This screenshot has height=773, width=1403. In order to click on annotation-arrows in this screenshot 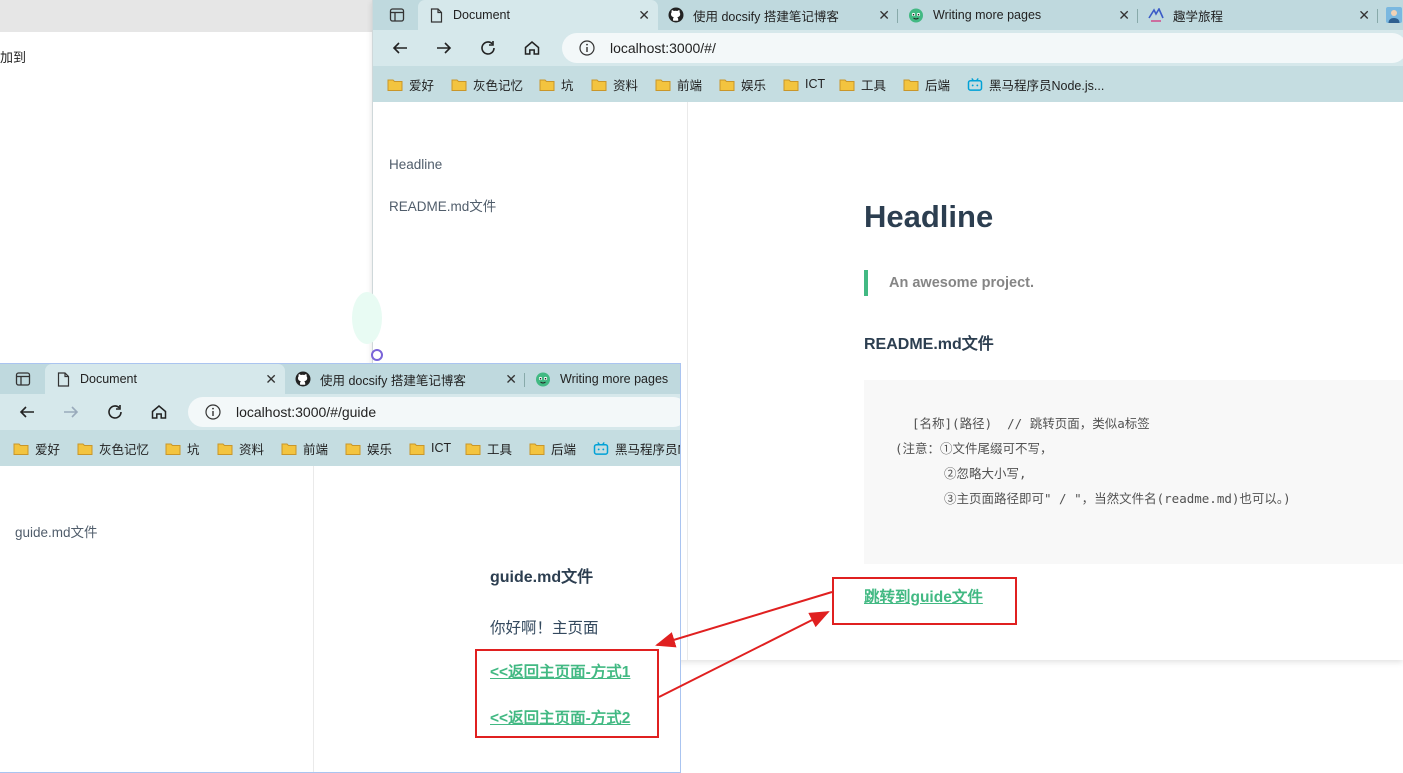, I will do `click(744, 644)`.